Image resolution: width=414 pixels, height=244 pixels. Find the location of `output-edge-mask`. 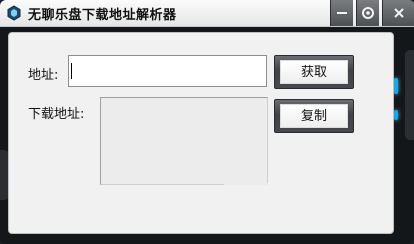

output-edge-mask is located at coordinates (246, 184).